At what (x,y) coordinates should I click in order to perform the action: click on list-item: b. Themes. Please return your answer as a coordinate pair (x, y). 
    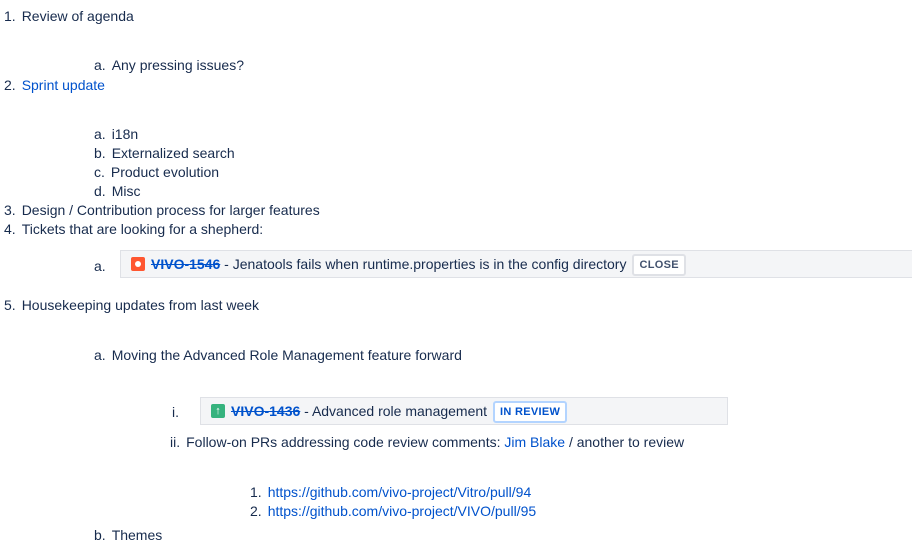
    Looking at the image, I should click on (128, 535).